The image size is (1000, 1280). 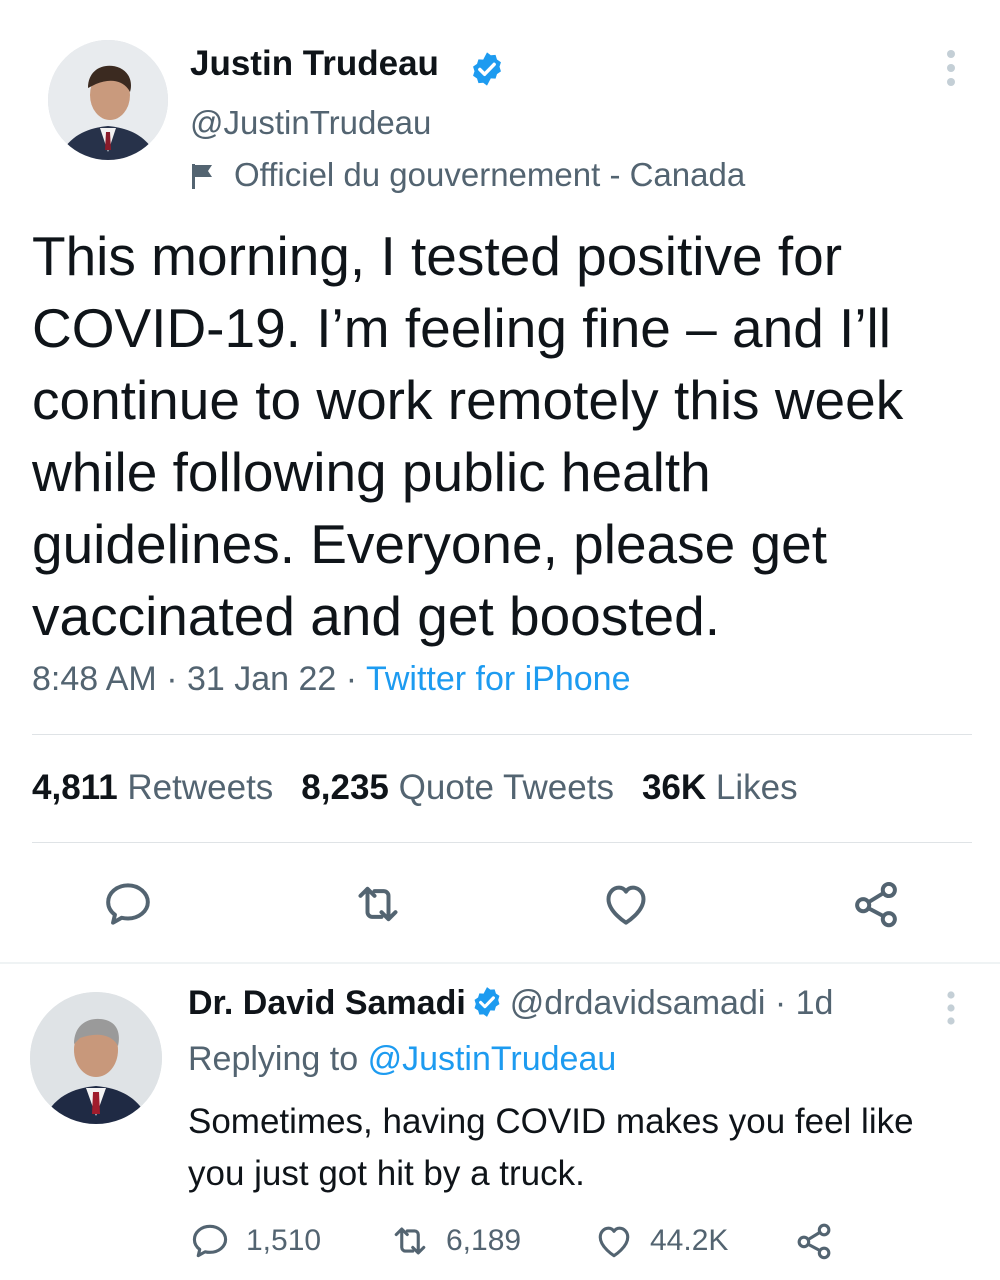 What do you see at coordinates (804, 1003) in the screenshot?
I see `reply-age: · 1d` at bounding box center [804, 1003].